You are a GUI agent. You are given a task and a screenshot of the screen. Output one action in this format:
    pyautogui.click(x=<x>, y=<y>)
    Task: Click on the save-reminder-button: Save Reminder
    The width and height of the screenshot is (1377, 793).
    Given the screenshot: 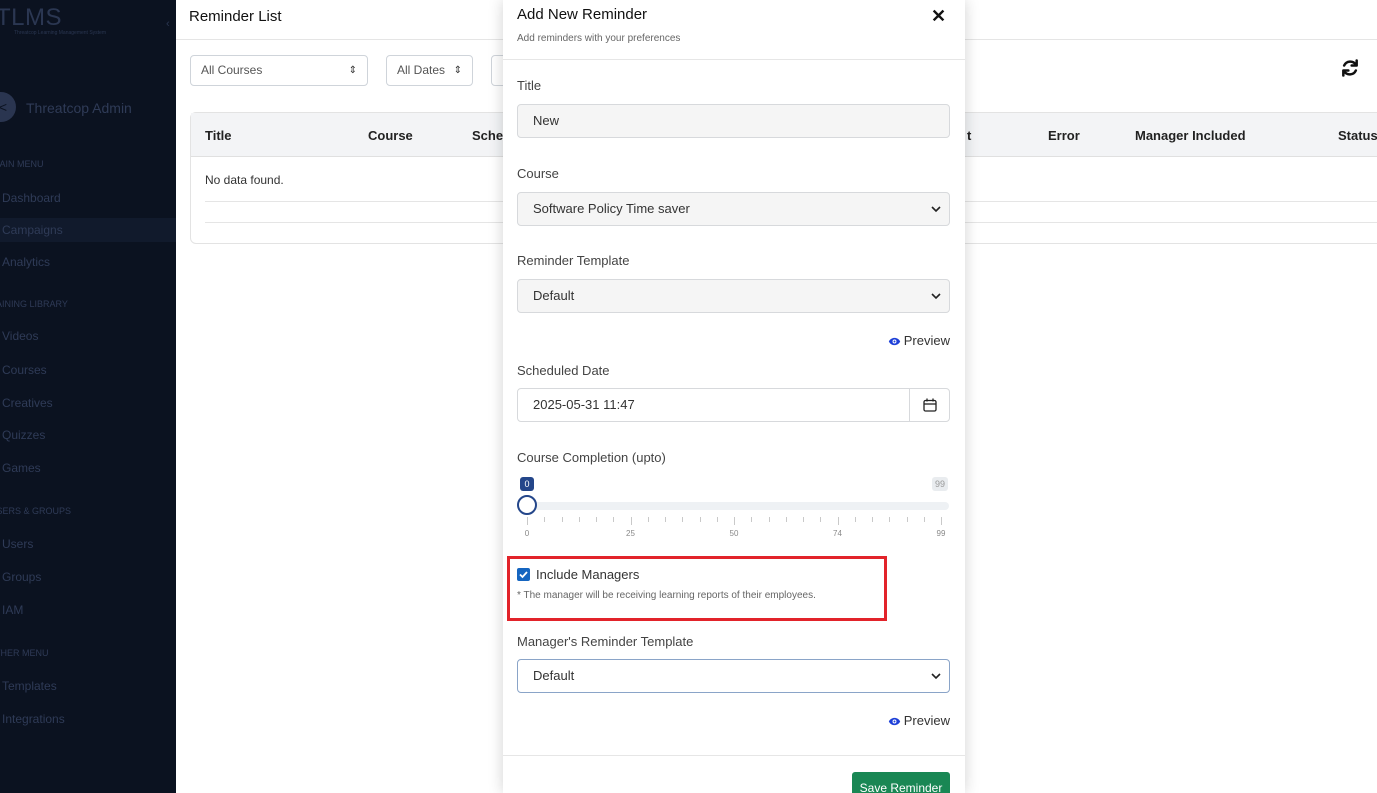 What is the action you would take?
    pyautogui.click(x=901, y=782)
    